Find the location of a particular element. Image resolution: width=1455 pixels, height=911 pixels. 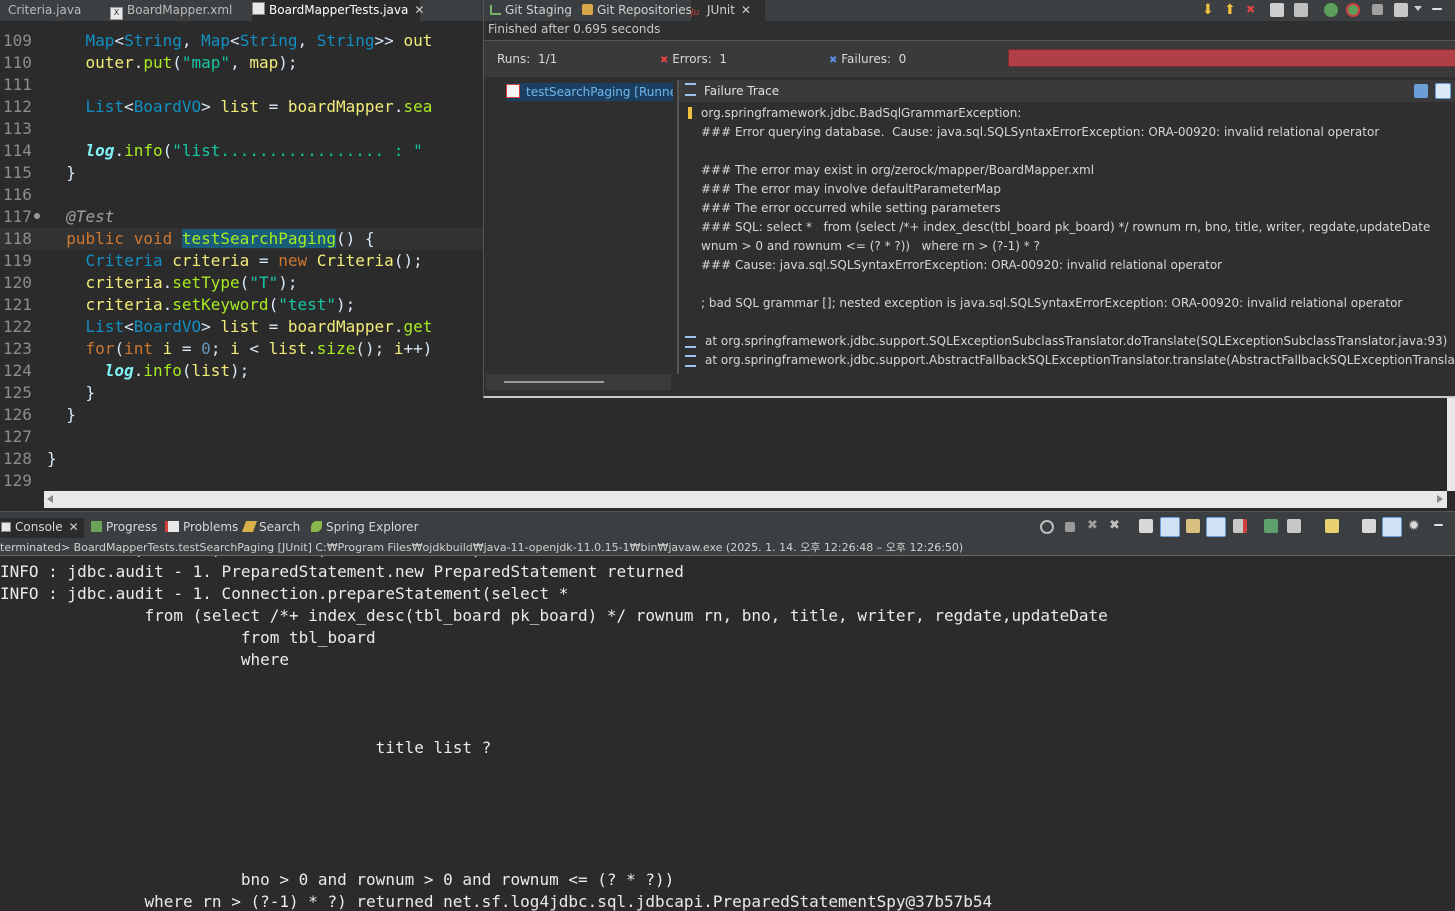

code-line: 110 outer.put("map", map); is located at coordinates (150, 62).